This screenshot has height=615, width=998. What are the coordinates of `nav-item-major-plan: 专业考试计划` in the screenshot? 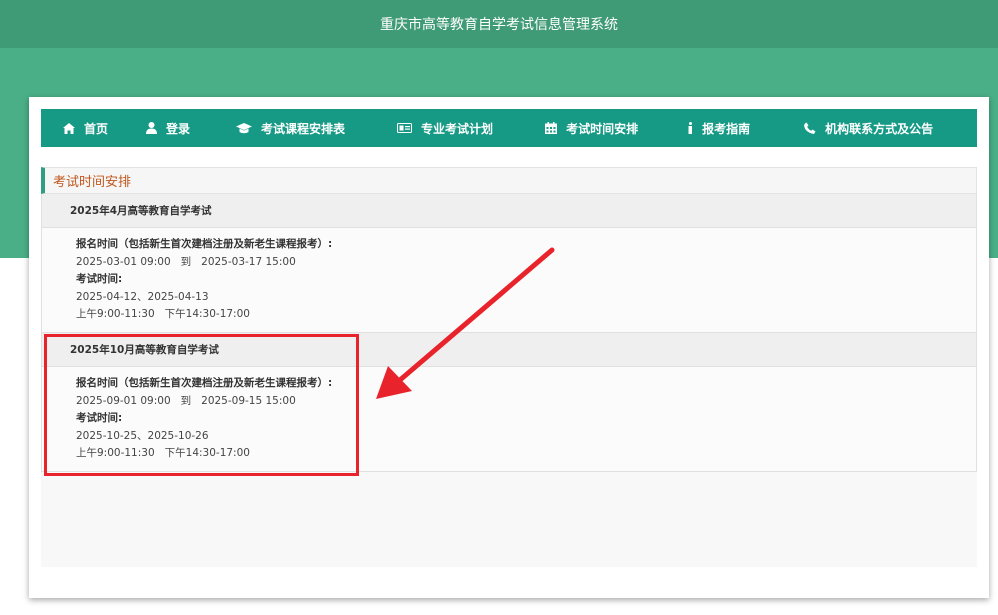 It's located at (445, 128).